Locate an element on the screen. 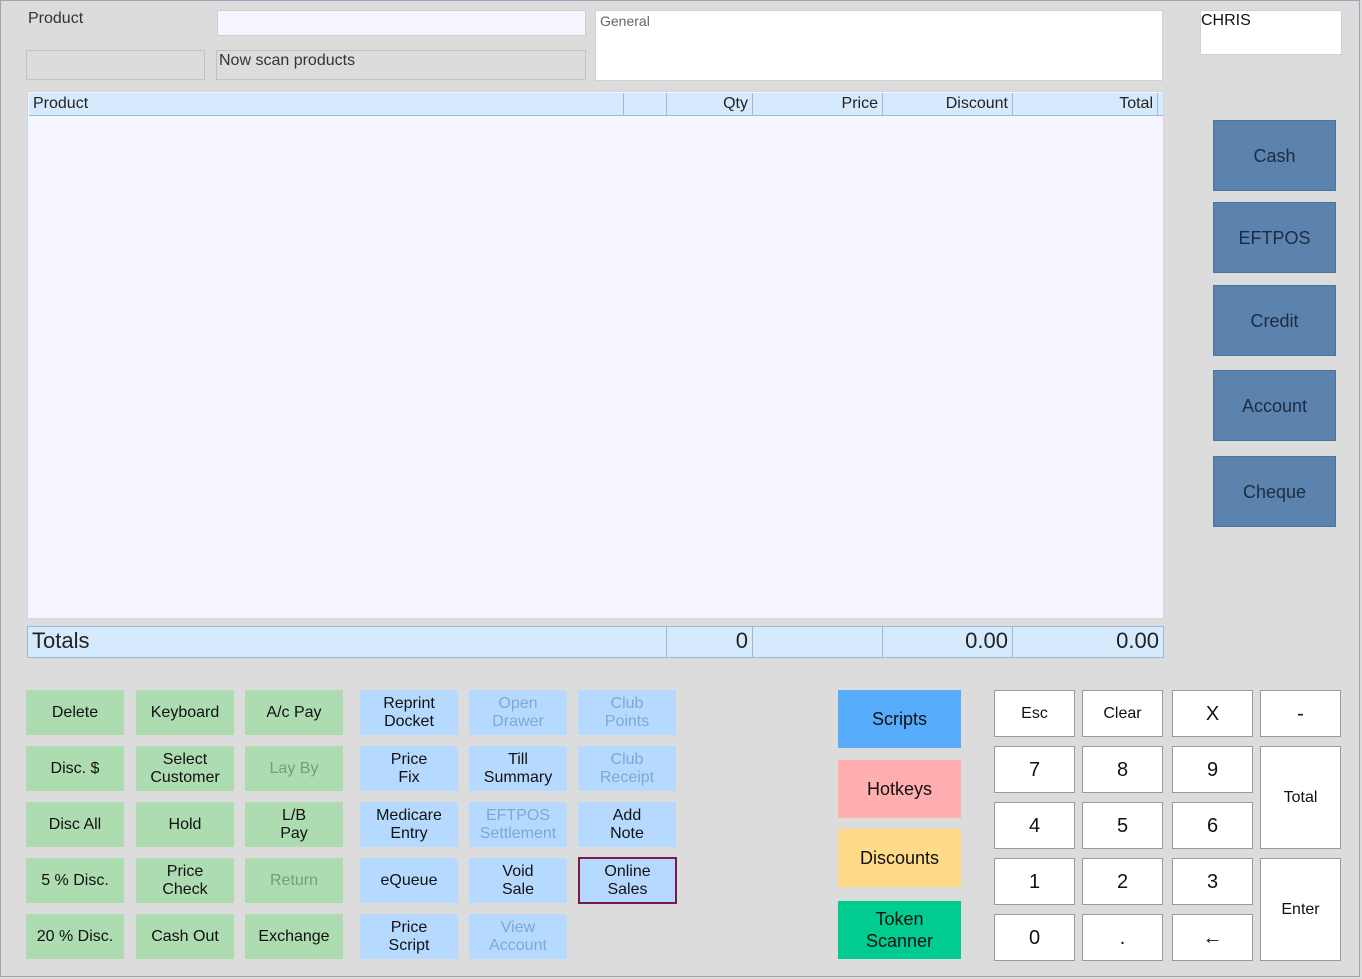  lb-pay-button: L/B Pay is located at coordinates (294, 824).